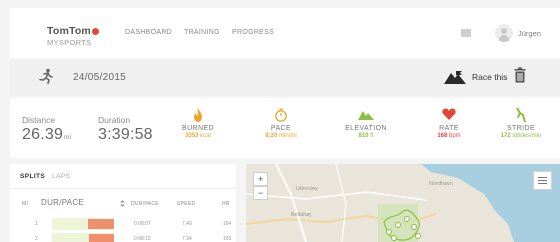 This screenshot has height=242, width=560. I want to click on logo-mysports-text: MYSPORTS, so click(69, 42).